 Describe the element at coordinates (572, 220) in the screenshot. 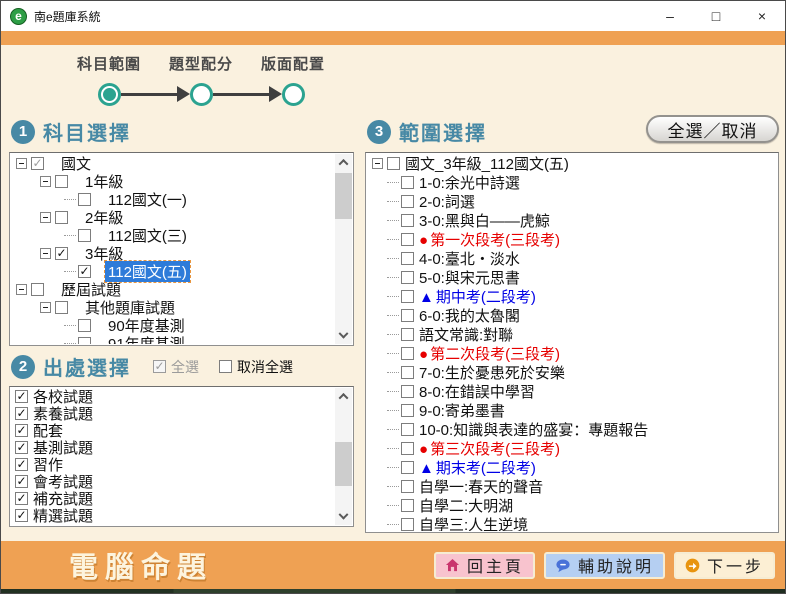

I see `tree-item: 3-0:黑與白——虎鯨` at that location.